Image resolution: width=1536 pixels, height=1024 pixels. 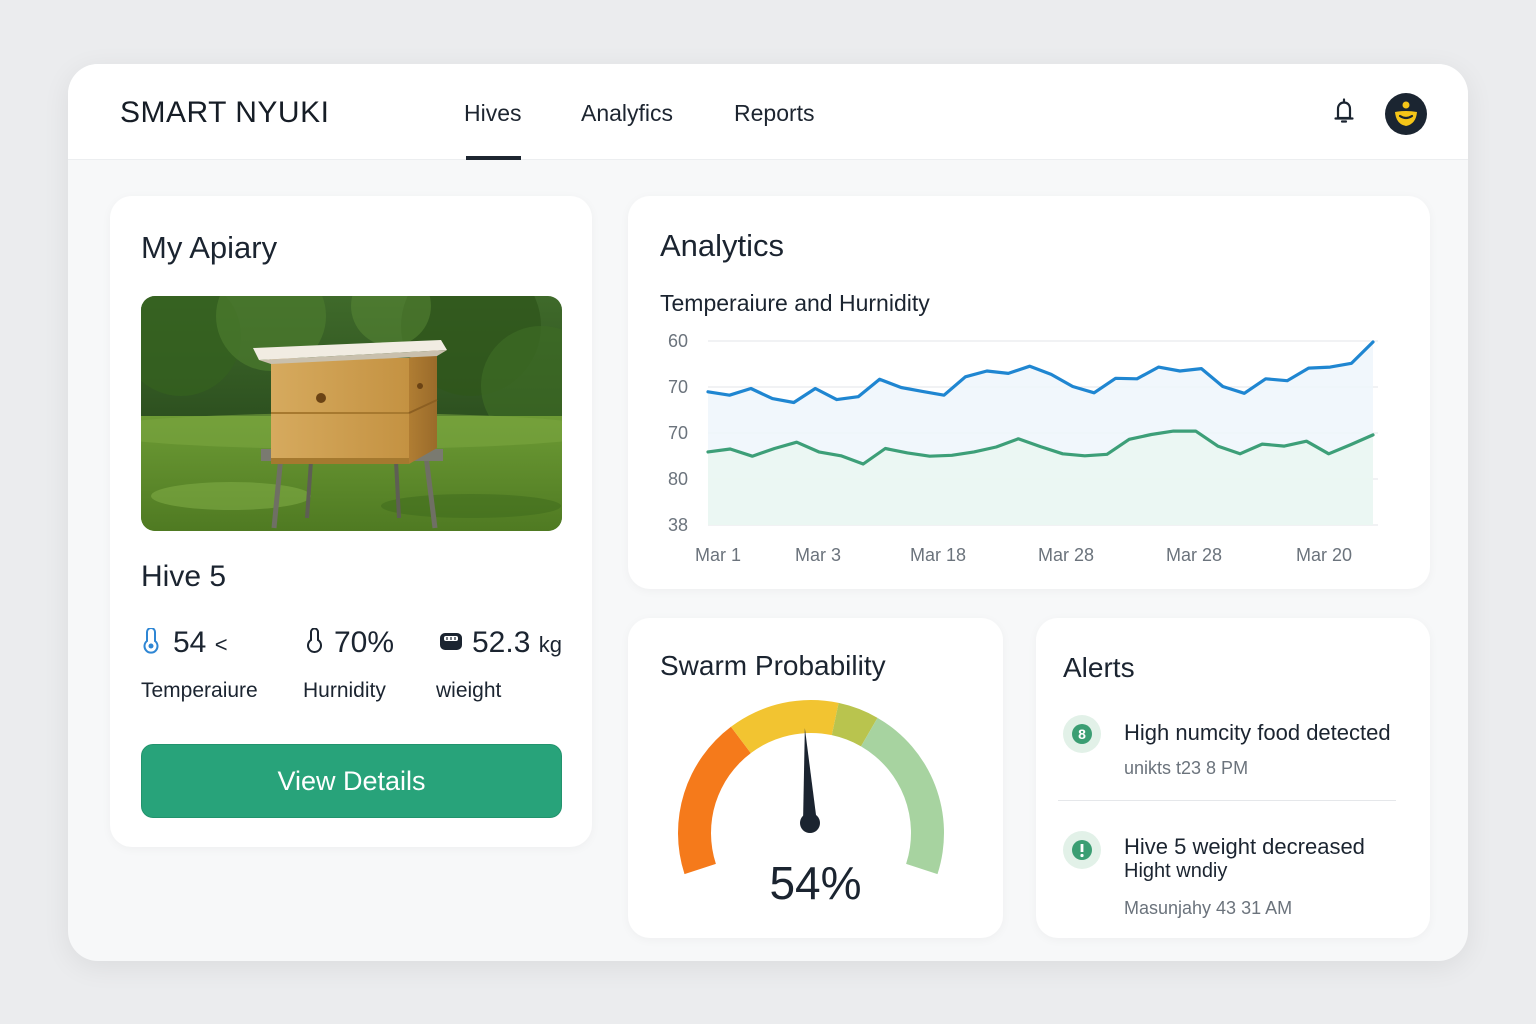 What do you see at coordinates (221, 644) in the screenshot?
I see `temperature-unit: <` at bounding box center [221, 644].